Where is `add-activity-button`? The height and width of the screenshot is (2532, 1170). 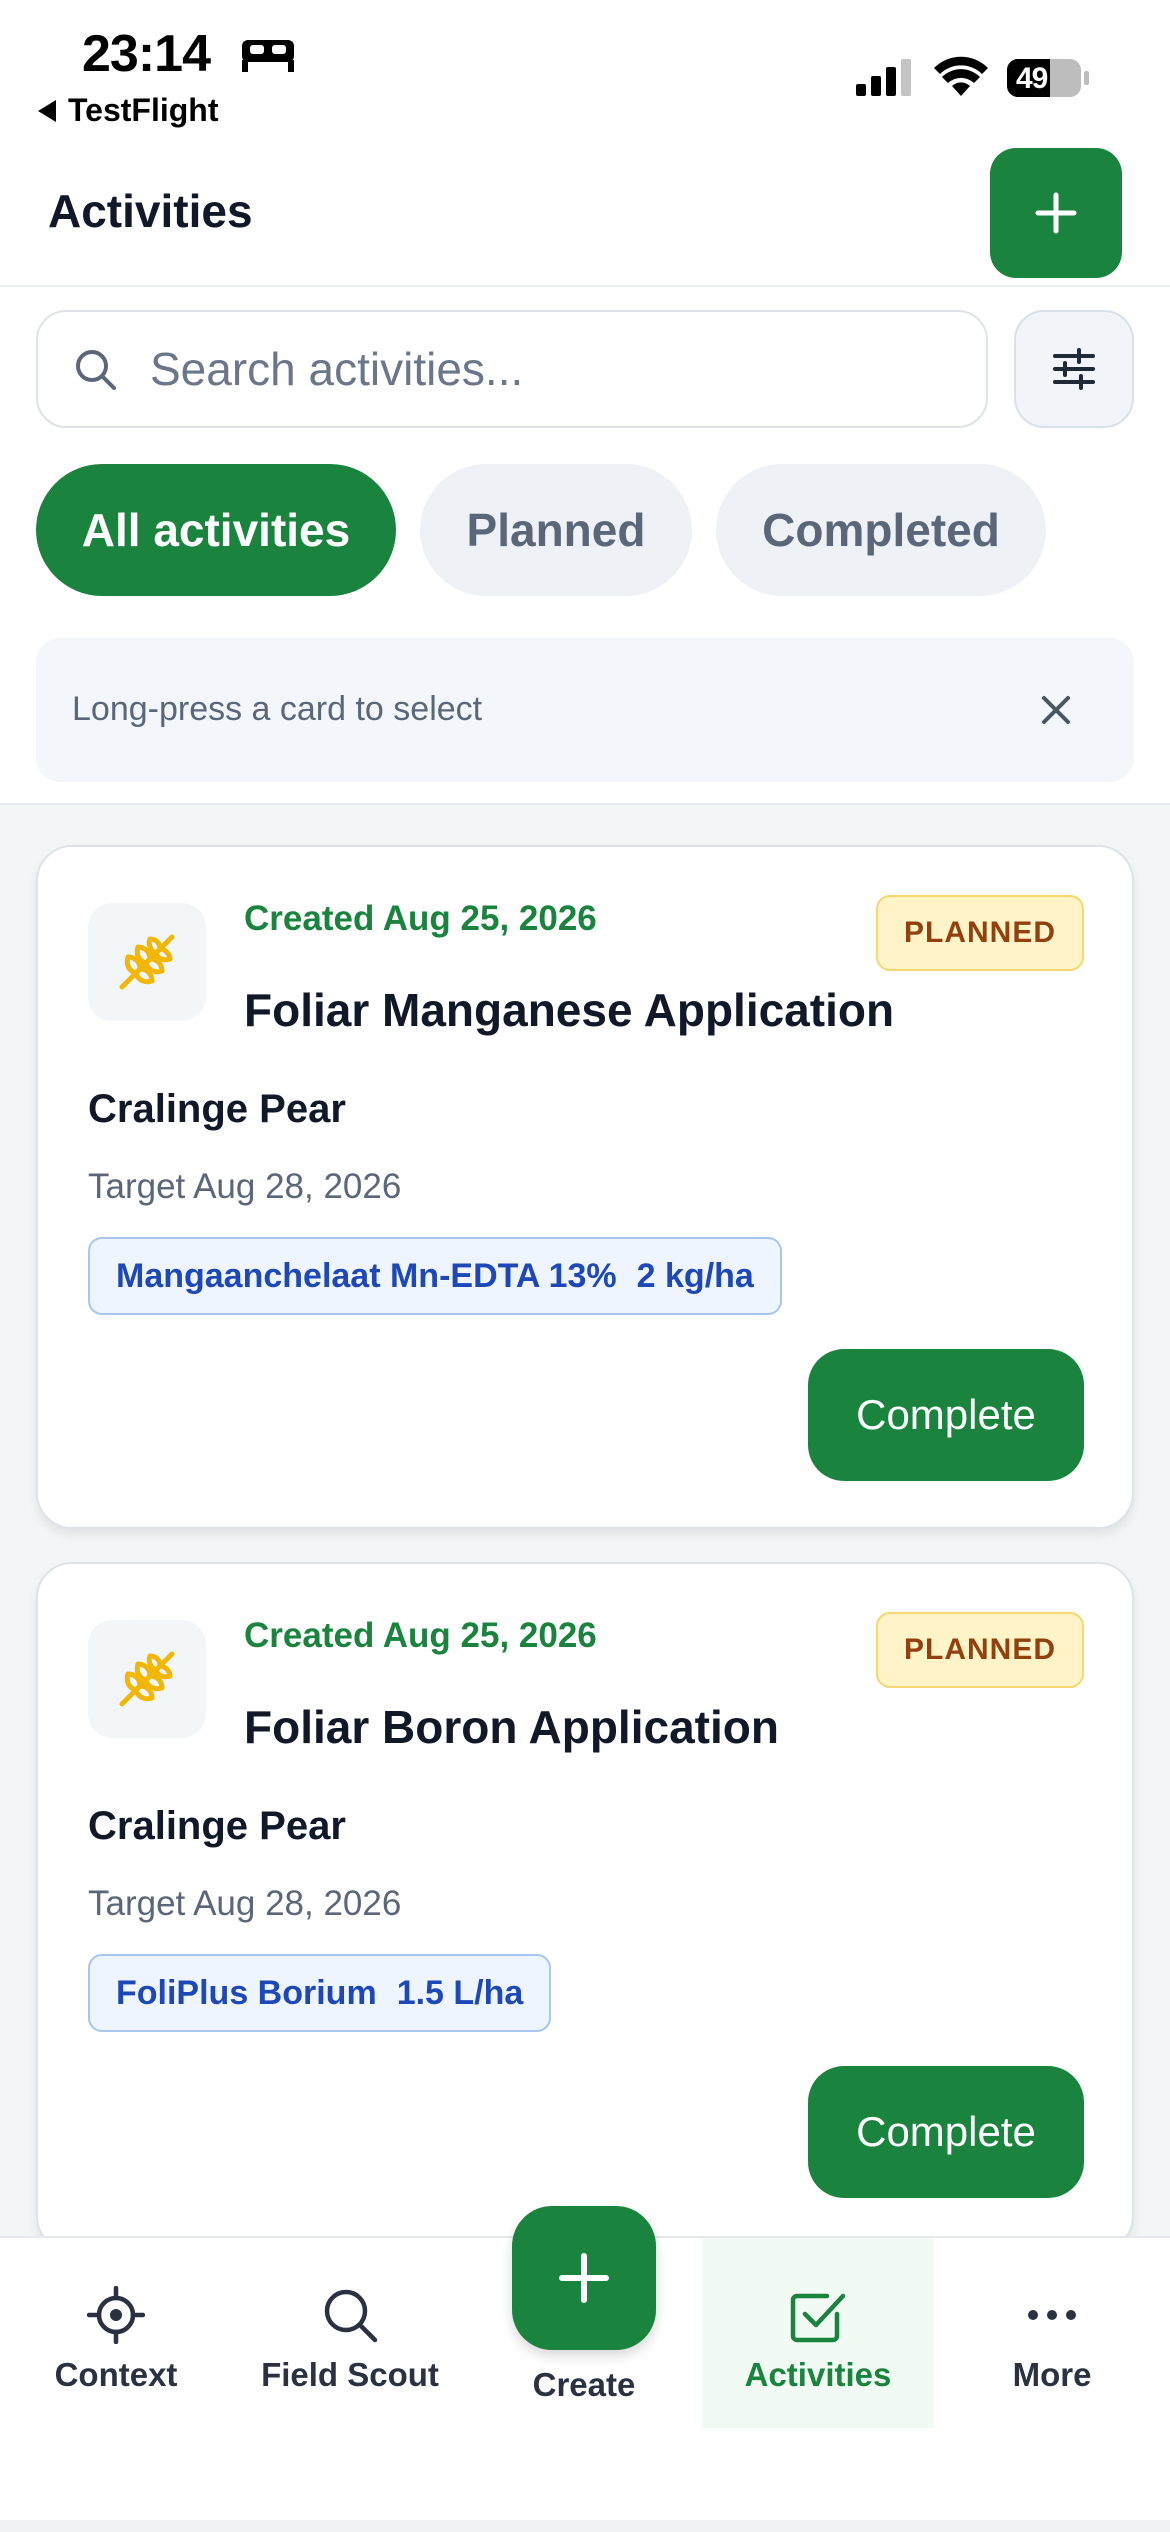
add-activity-button is located at coordinates (1056, 213).